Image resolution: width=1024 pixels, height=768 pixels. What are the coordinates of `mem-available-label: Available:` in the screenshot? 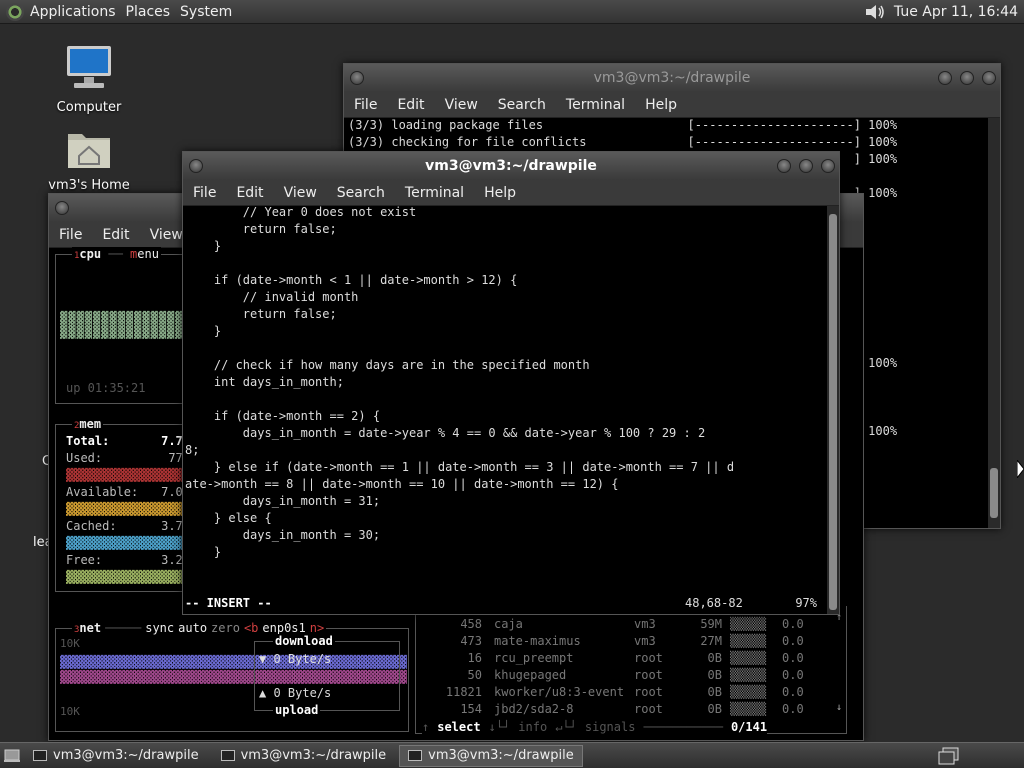 It's located at (102, 492).